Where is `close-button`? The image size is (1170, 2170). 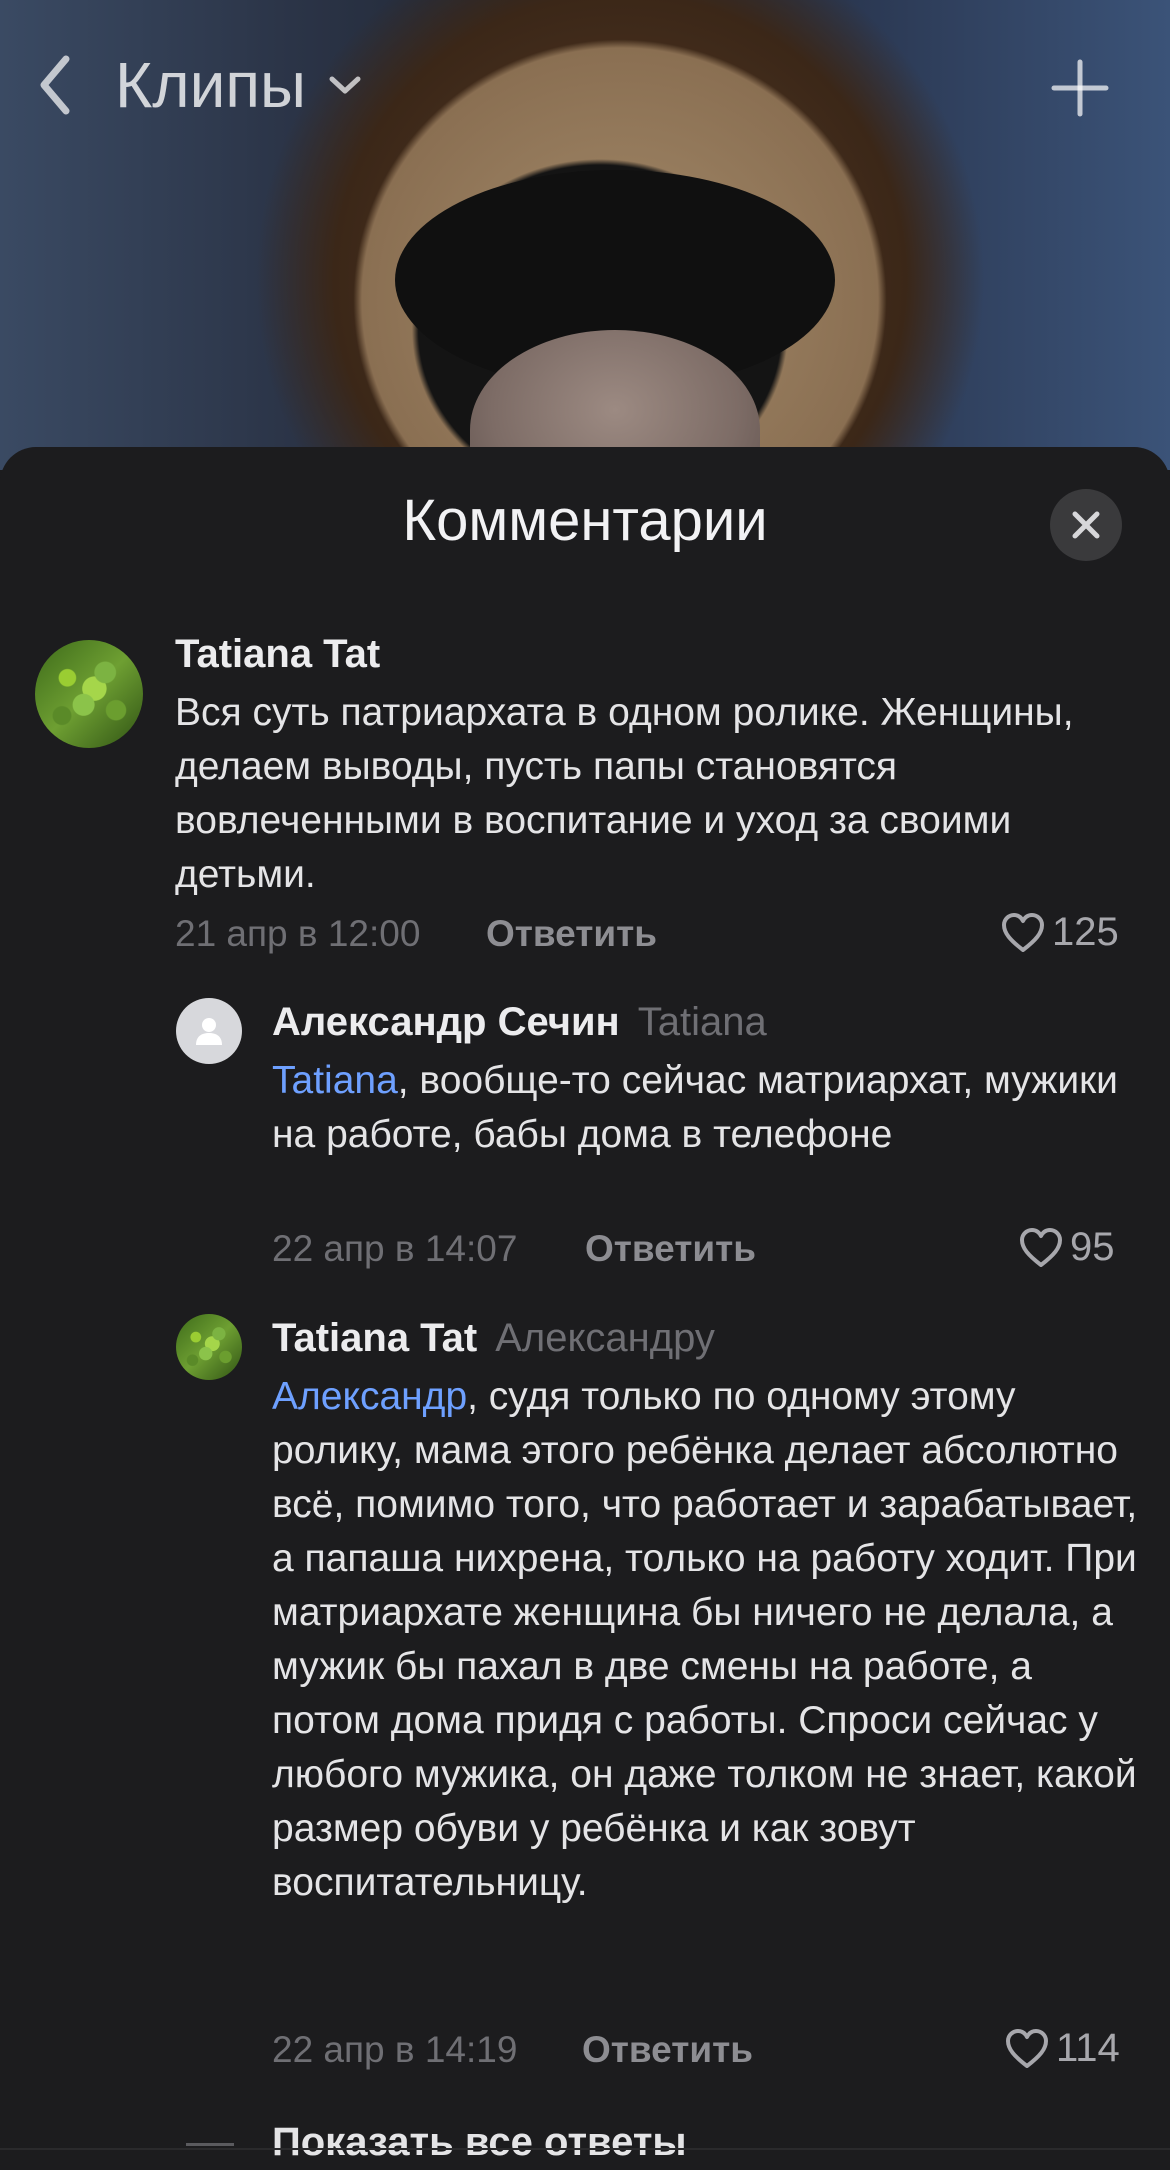 close-button is located at coordinates (1086, 525).